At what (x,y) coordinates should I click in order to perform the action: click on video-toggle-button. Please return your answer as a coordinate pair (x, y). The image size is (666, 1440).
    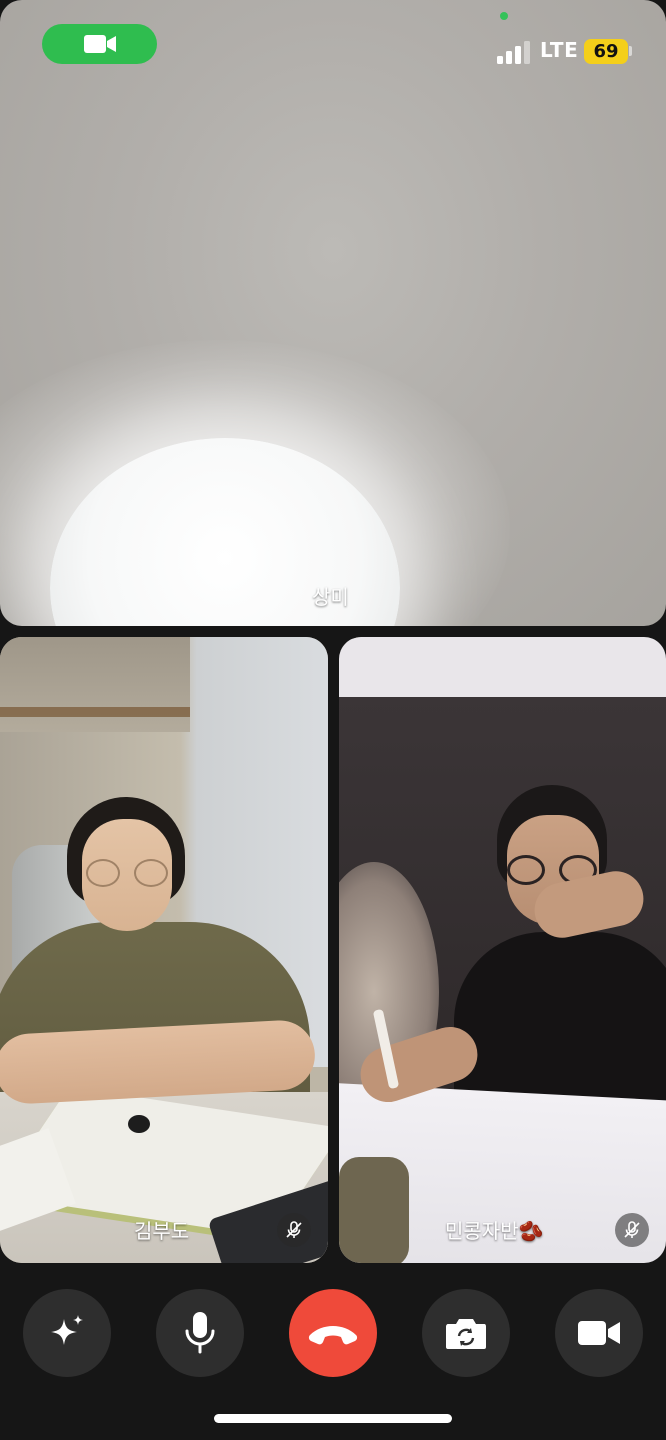
    Looking at the image, I should click on (599, 1333).